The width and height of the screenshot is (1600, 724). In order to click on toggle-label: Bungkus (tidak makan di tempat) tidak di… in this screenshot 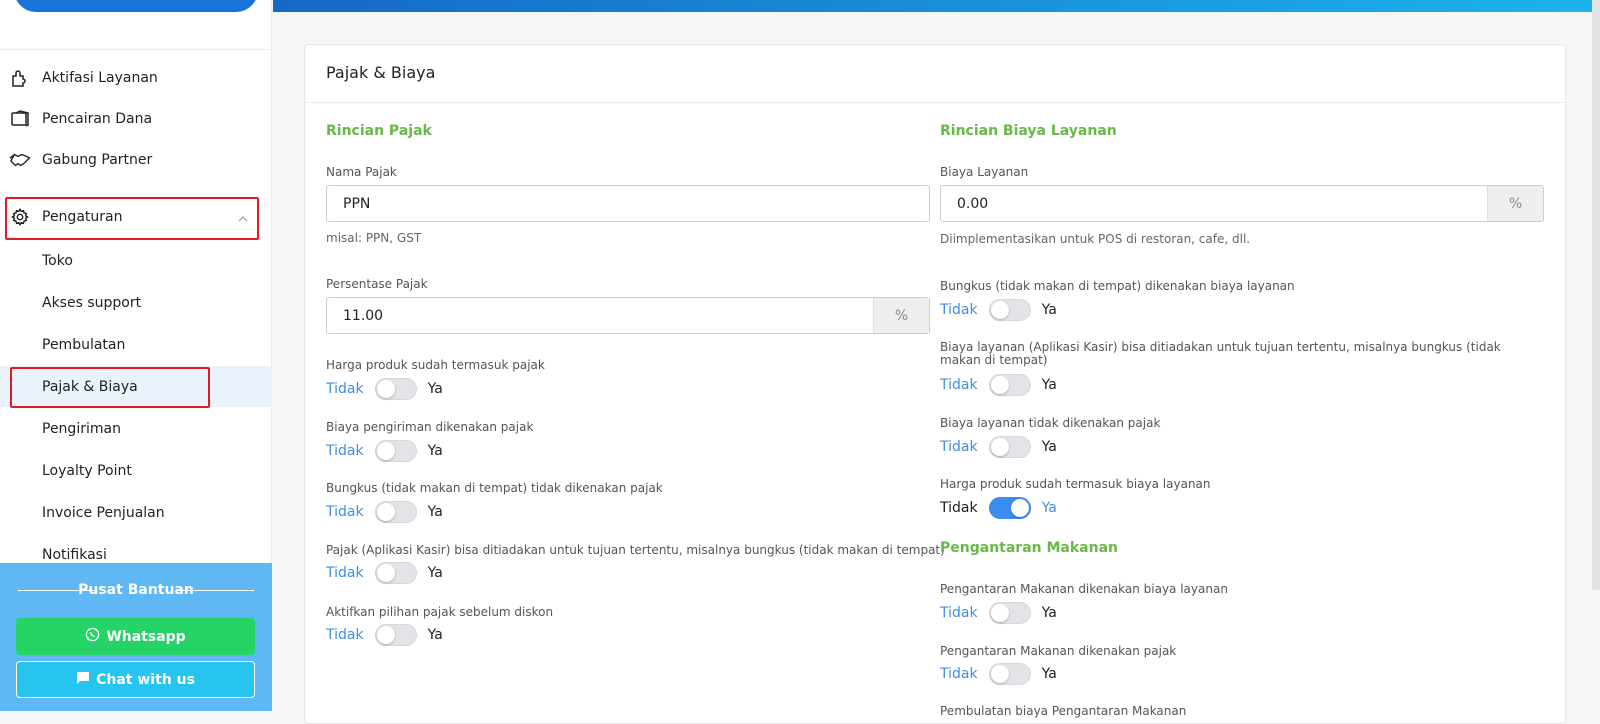, I will do `click(494, 488)`.